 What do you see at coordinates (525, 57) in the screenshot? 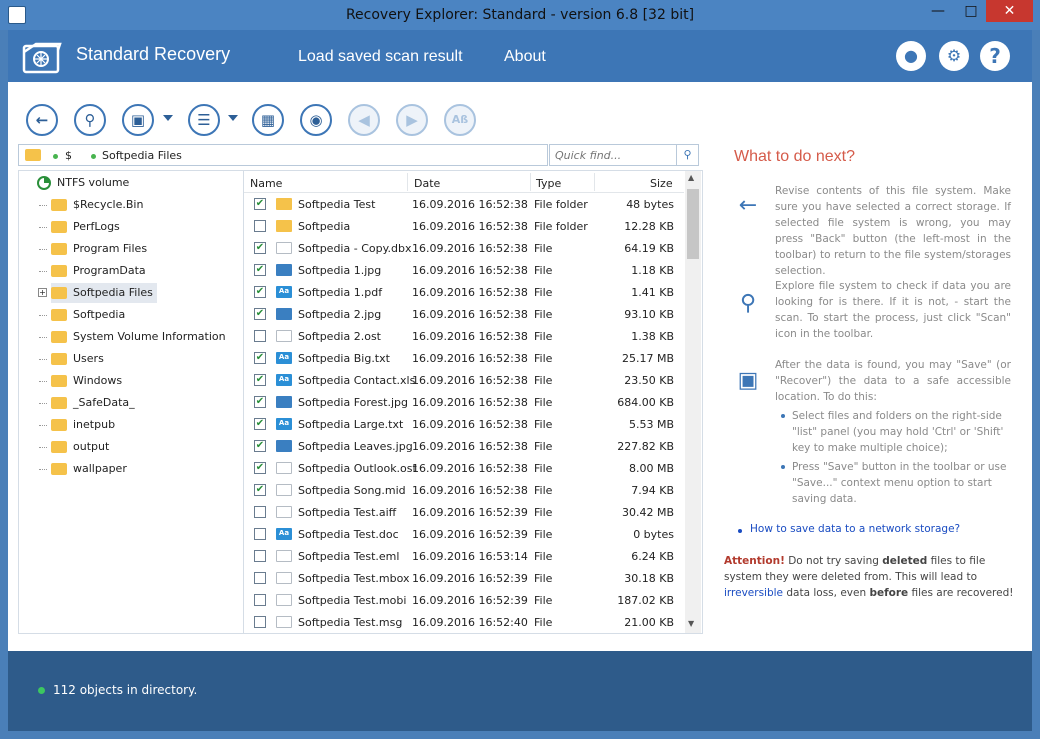
I see `about-link: About` at bounding box center [525, 57].